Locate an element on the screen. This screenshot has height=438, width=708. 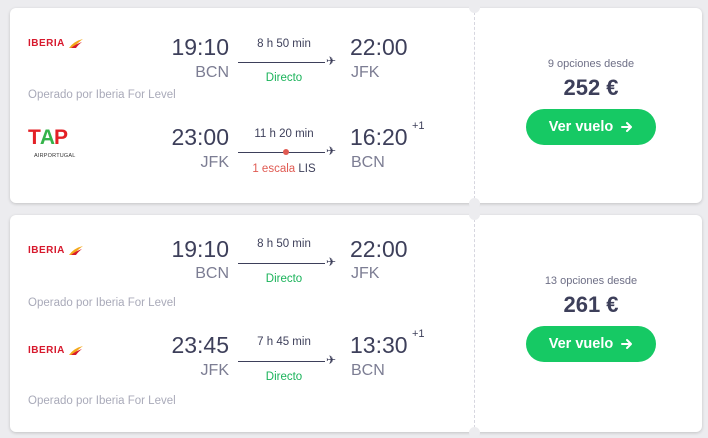
stops-count: 1 escala is located at coordinates (274, 169).